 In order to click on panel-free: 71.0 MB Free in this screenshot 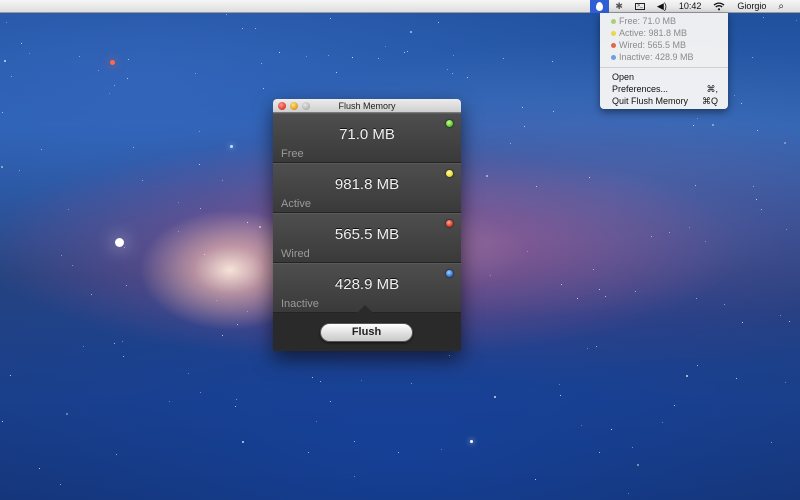, I will do `click(367, 138)`.